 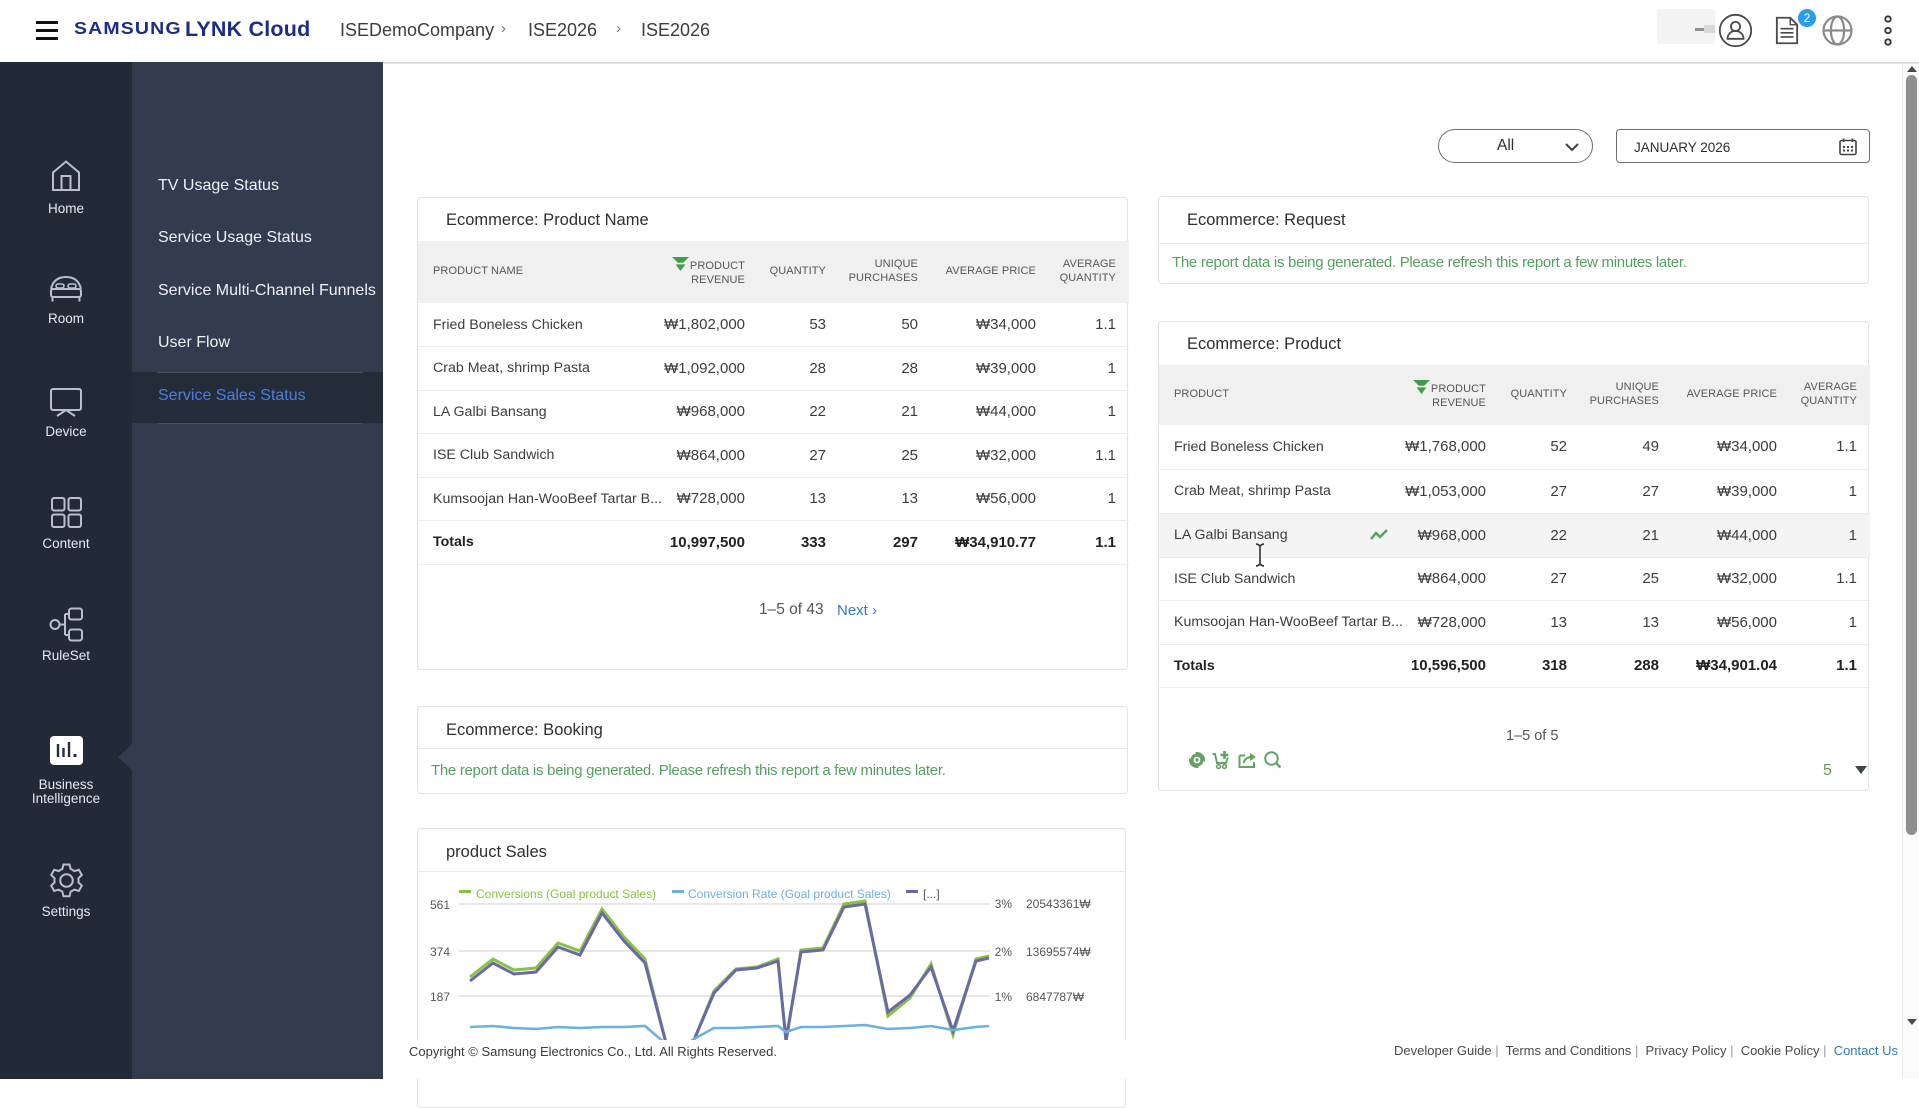 I want to click on svg-text: 3%, so click(x=1004, y=904).